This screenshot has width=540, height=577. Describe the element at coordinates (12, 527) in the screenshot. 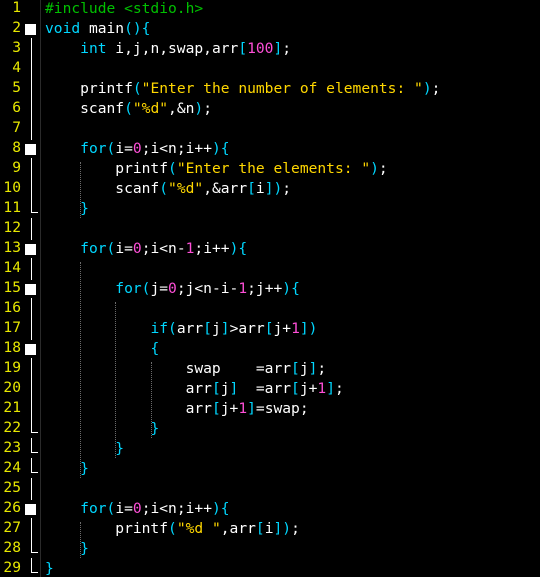

I see `line-number: 27` at that location.